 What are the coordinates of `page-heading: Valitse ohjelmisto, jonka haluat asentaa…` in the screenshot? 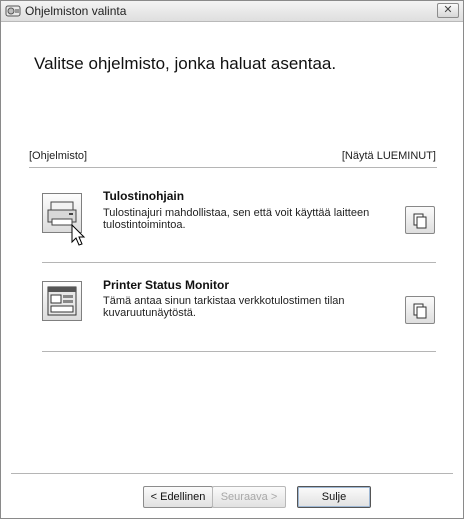 It's located at (185, 63).